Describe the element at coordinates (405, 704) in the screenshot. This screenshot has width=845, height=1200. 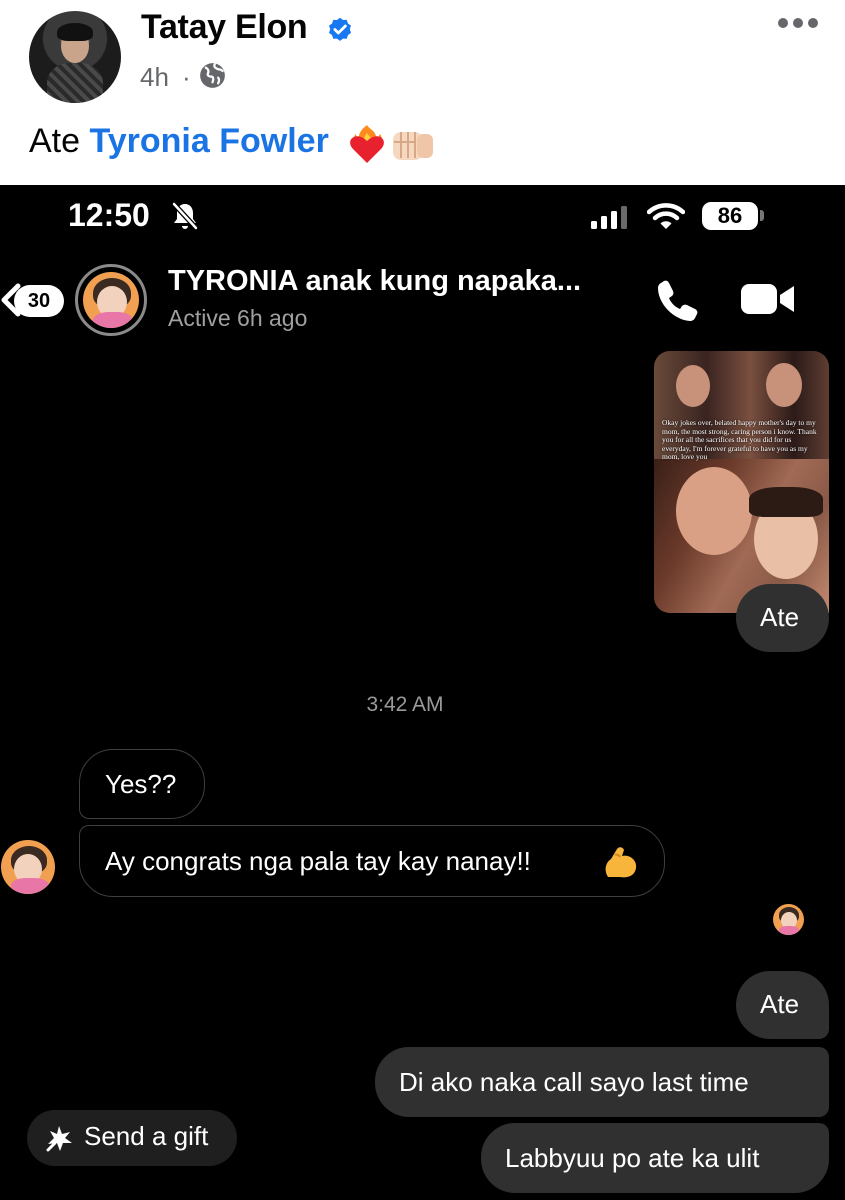
I see `message-timestamp: 3:42 AM` at that location.